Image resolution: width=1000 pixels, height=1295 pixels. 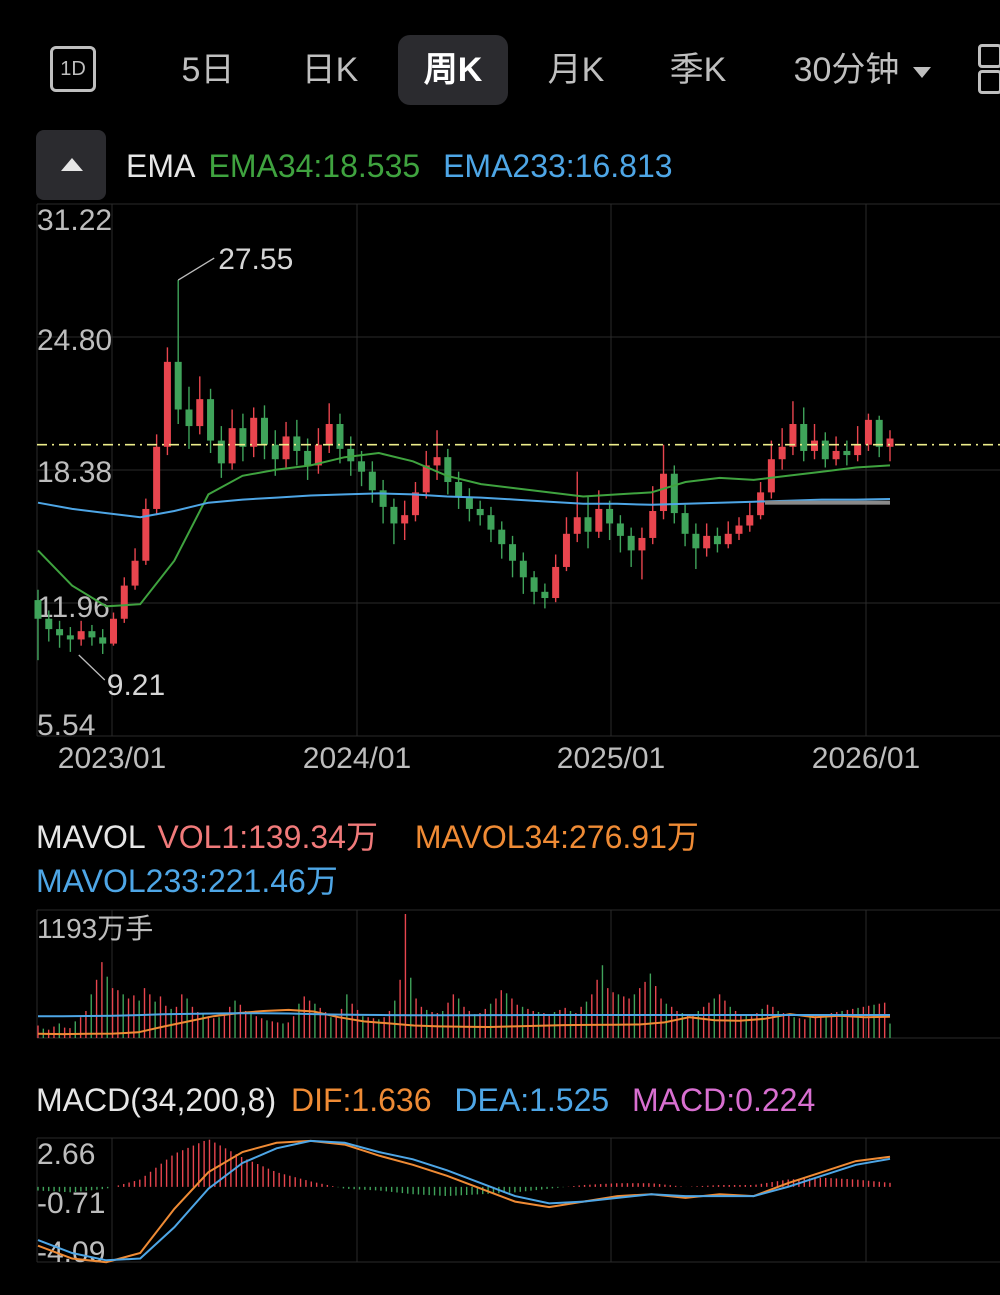 I want to click on price-y-tick-label: 31.22, so click(x=74, y=220).